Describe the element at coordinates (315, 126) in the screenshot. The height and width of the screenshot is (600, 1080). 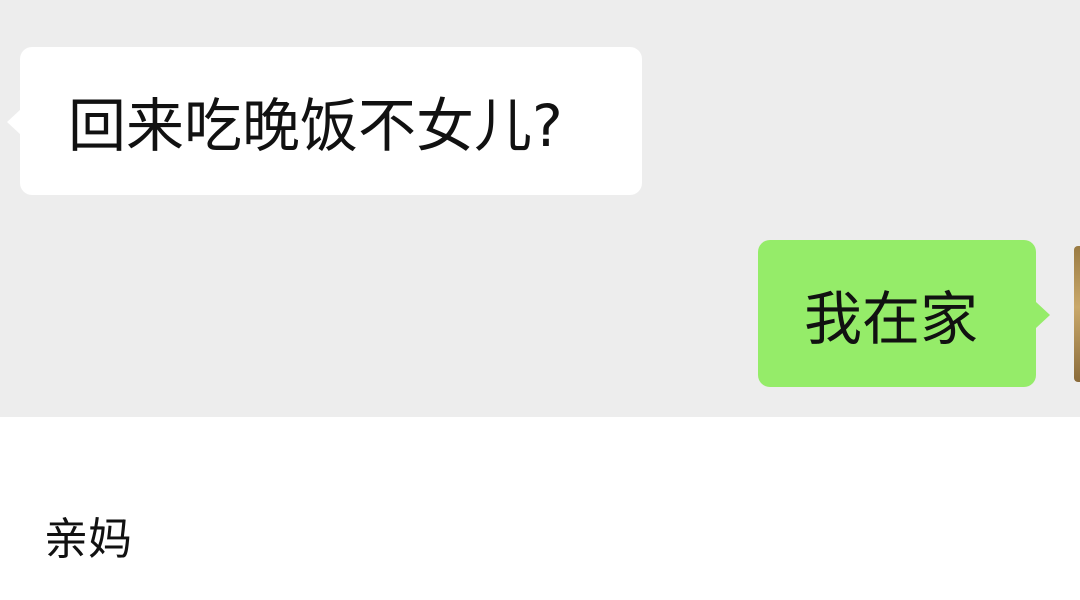
I see `incoming-message-text: 回来吃晚饭不女儿?` at that location.